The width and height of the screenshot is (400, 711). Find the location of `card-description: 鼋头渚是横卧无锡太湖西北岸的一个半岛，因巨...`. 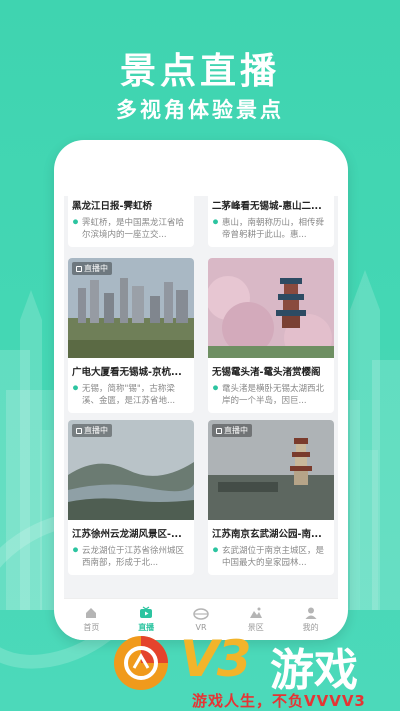

card-description: 鼋头渚是横卧无锡太湖西北岸的一个半岛，因巨... is located at coordinates (273, 395).